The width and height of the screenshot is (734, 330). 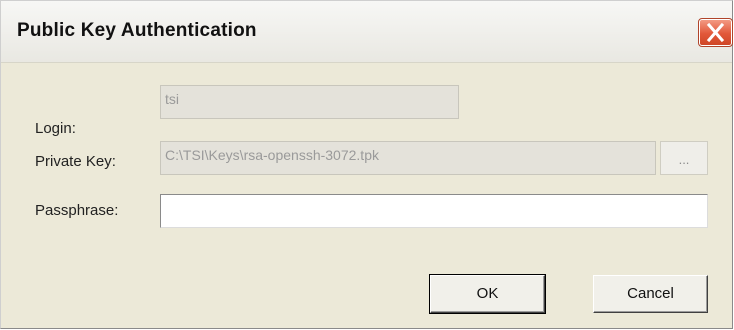 What do you see at coordinates (487, 294) in the screenshot?
I see `ok-button: OK` at bounding box center [487, 294].